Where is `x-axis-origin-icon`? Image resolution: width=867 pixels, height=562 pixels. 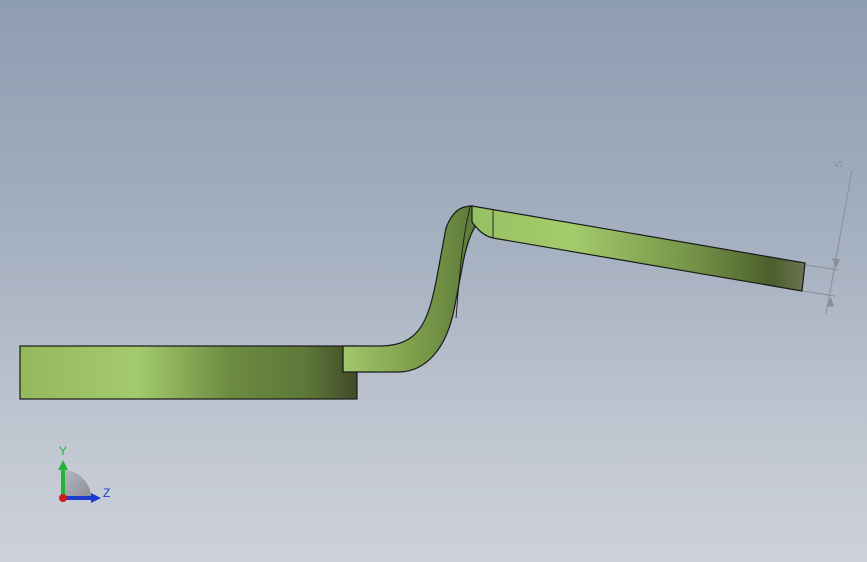
x-axis-origin-icon is located at coordinates (63, 498).